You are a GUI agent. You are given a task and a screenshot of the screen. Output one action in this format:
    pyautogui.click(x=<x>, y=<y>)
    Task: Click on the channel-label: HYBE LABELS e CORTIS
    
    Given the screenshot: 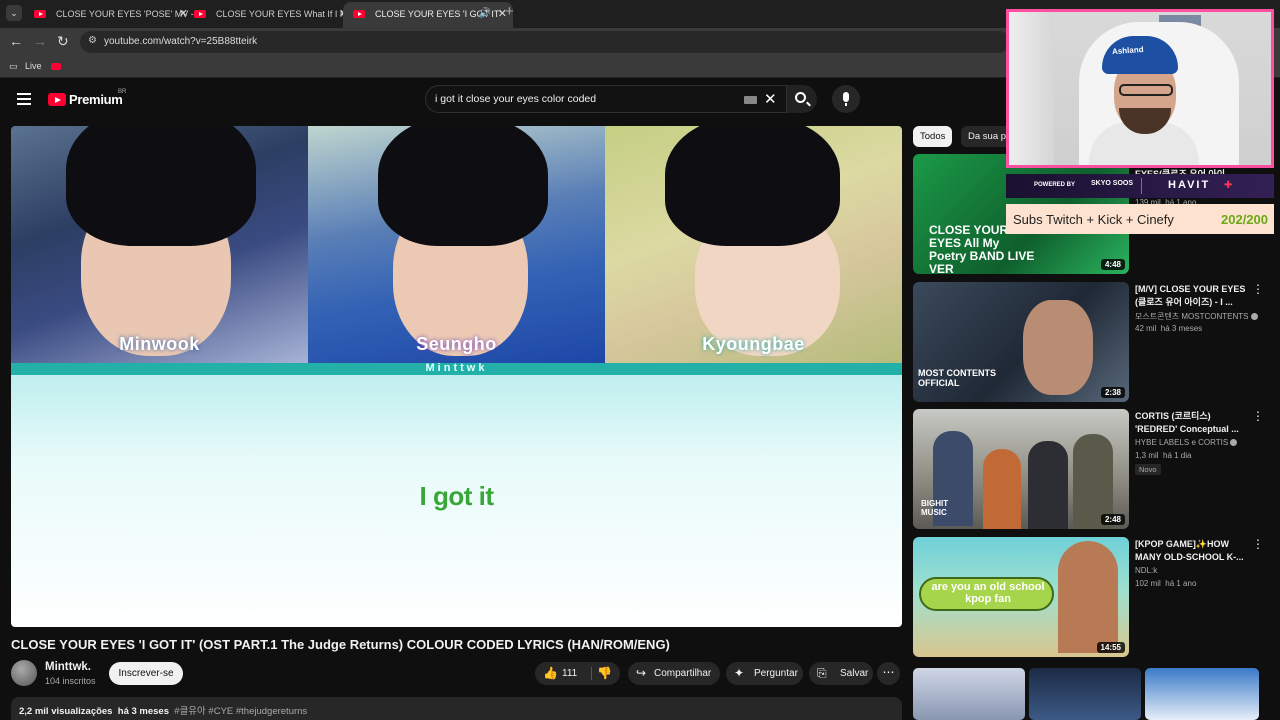 What is the action you would take?
    pyautogui.click(x=1182, y=442)
    